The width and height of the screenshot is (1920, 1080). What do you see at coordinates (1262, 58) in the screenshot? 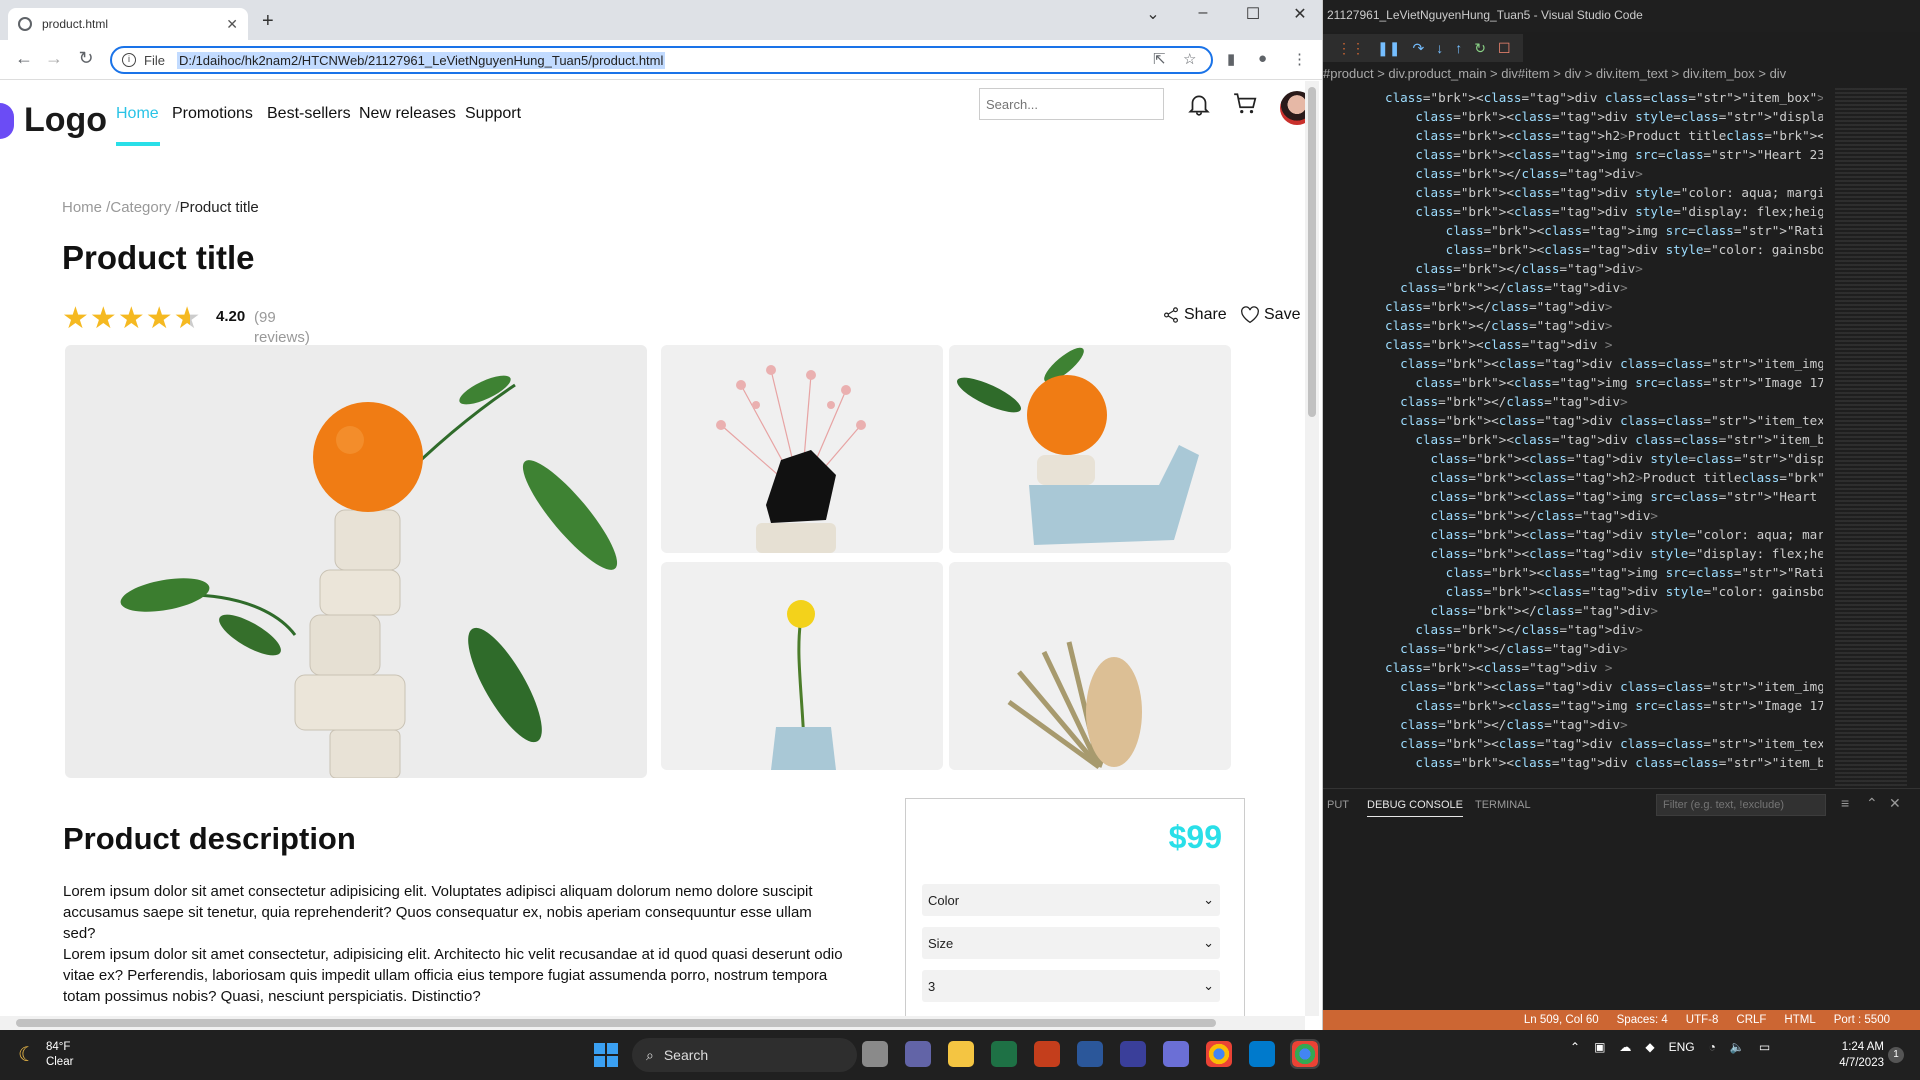
I see `profile-icon: ●` at bounding box center [1262, 58].